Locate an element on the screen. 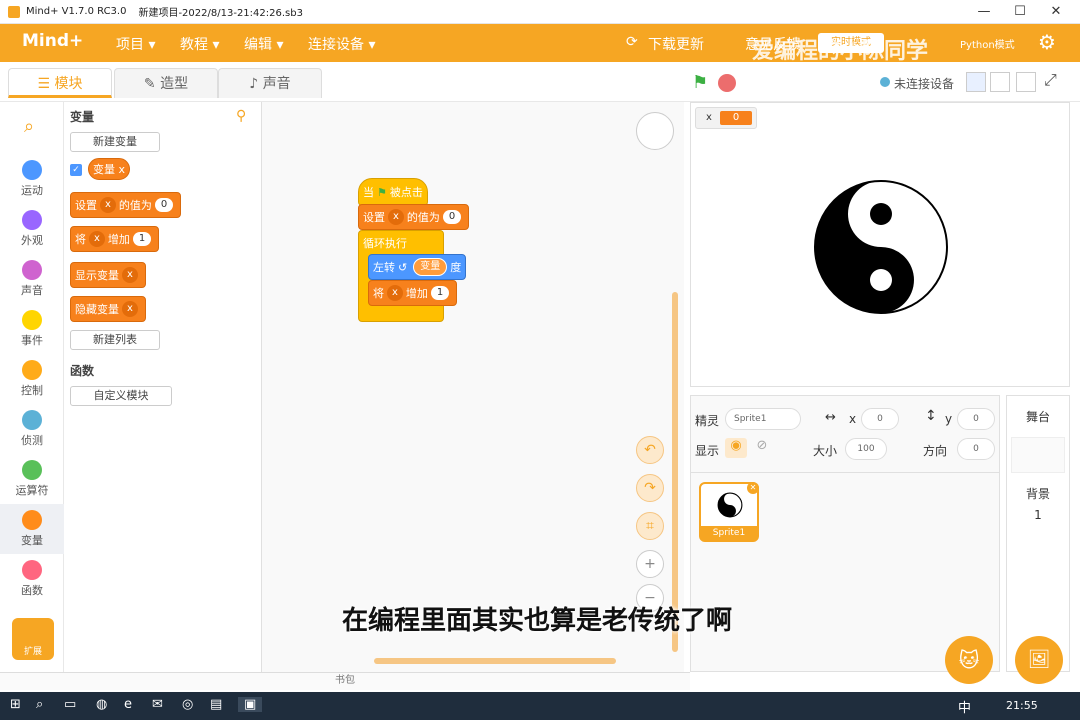 Image resolution: width=1080 pixels, height=720 pixels. section-functions: 函数 is located at coordinates (82, 371).